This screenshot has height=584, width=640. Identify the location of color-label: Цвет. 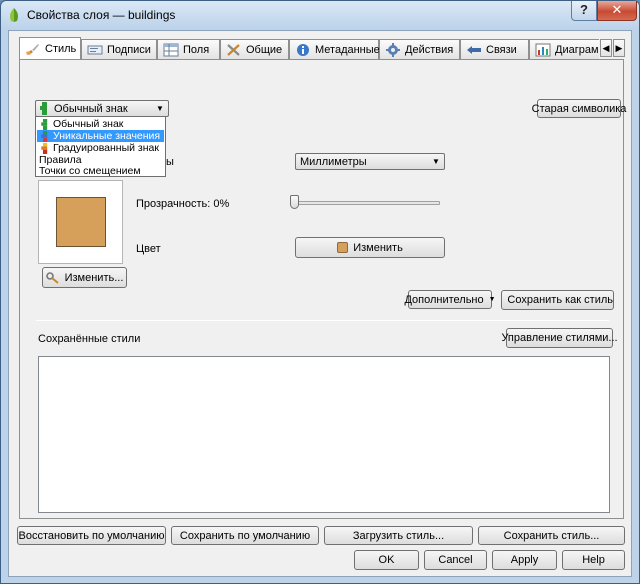
(148, 249).